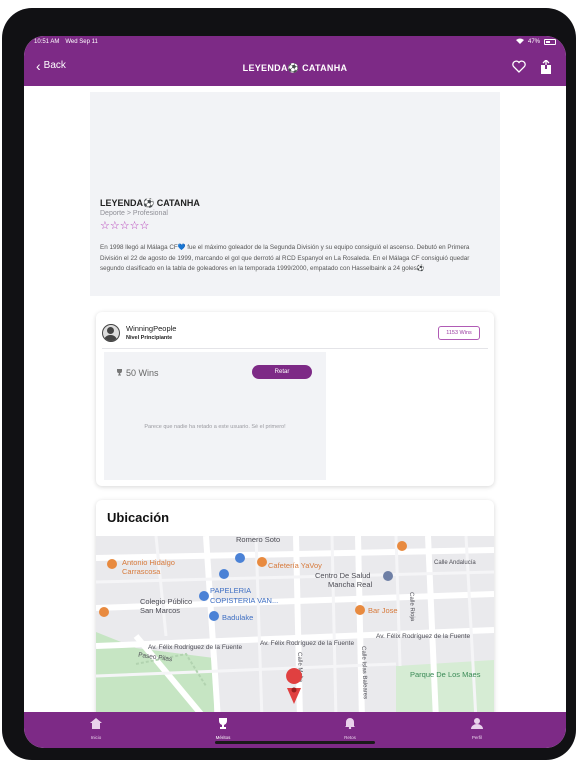  What do you see at coordinates (532, 69) in the screenshot?
I see `nav-actions` at bounding box center [532, 69].